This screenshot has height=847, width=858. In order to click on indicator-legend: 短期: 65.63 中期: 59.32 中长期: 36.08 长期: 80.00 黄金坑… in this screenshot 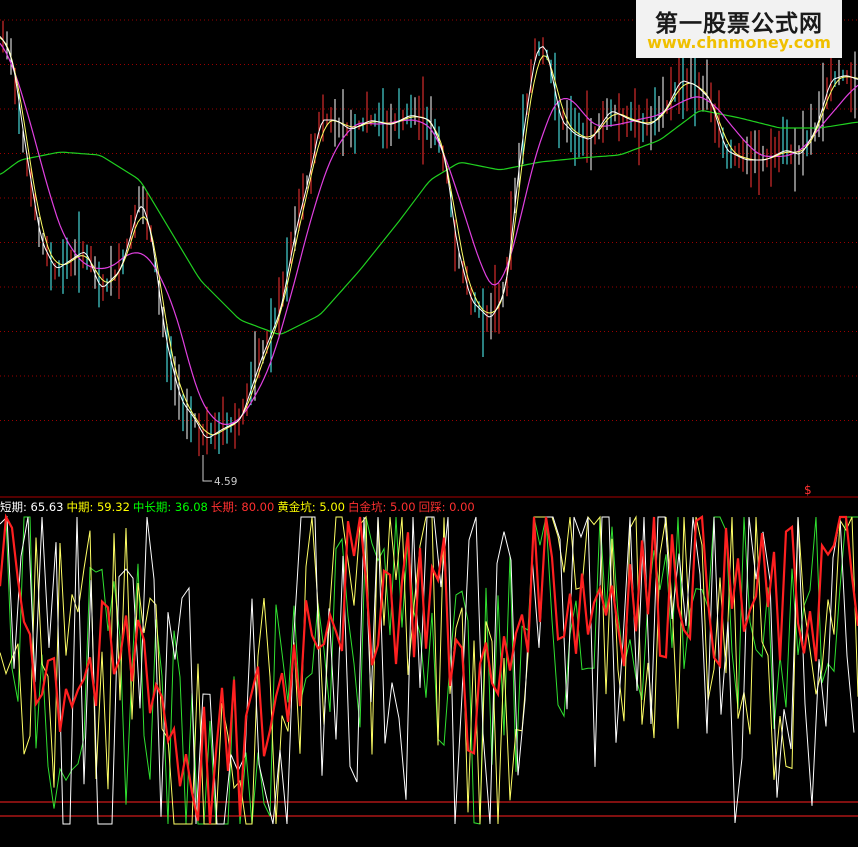, I will do `click(239, 507)`.